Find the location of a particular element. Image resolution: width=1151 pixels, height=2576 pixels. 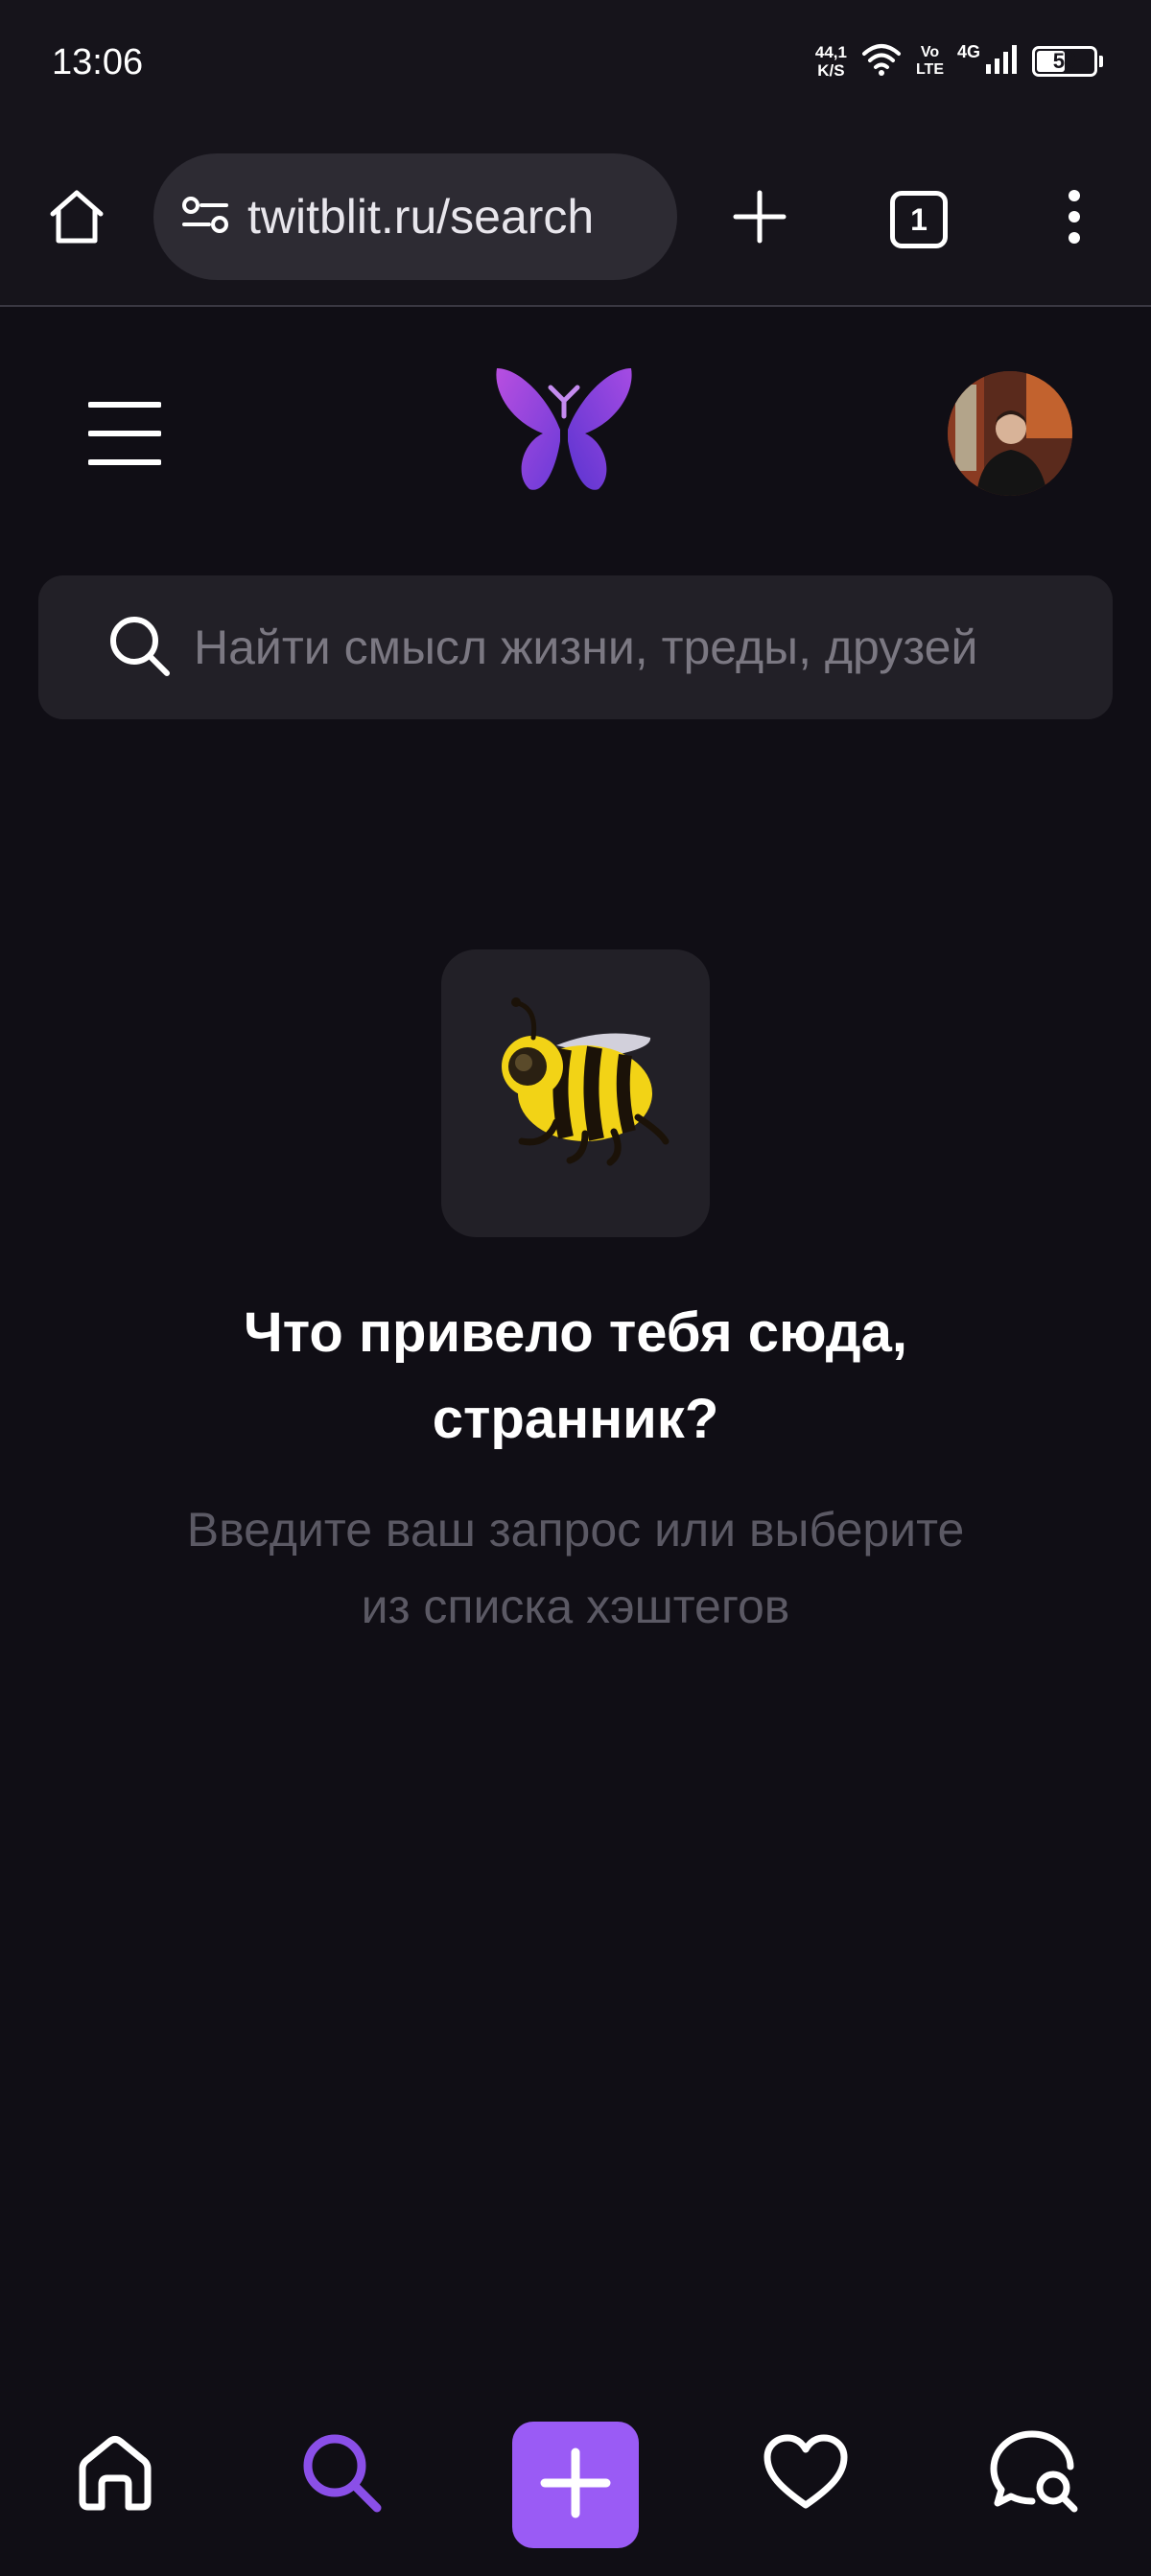

address-bar: twitblit.ru/search is located at coordinates (415, 216).